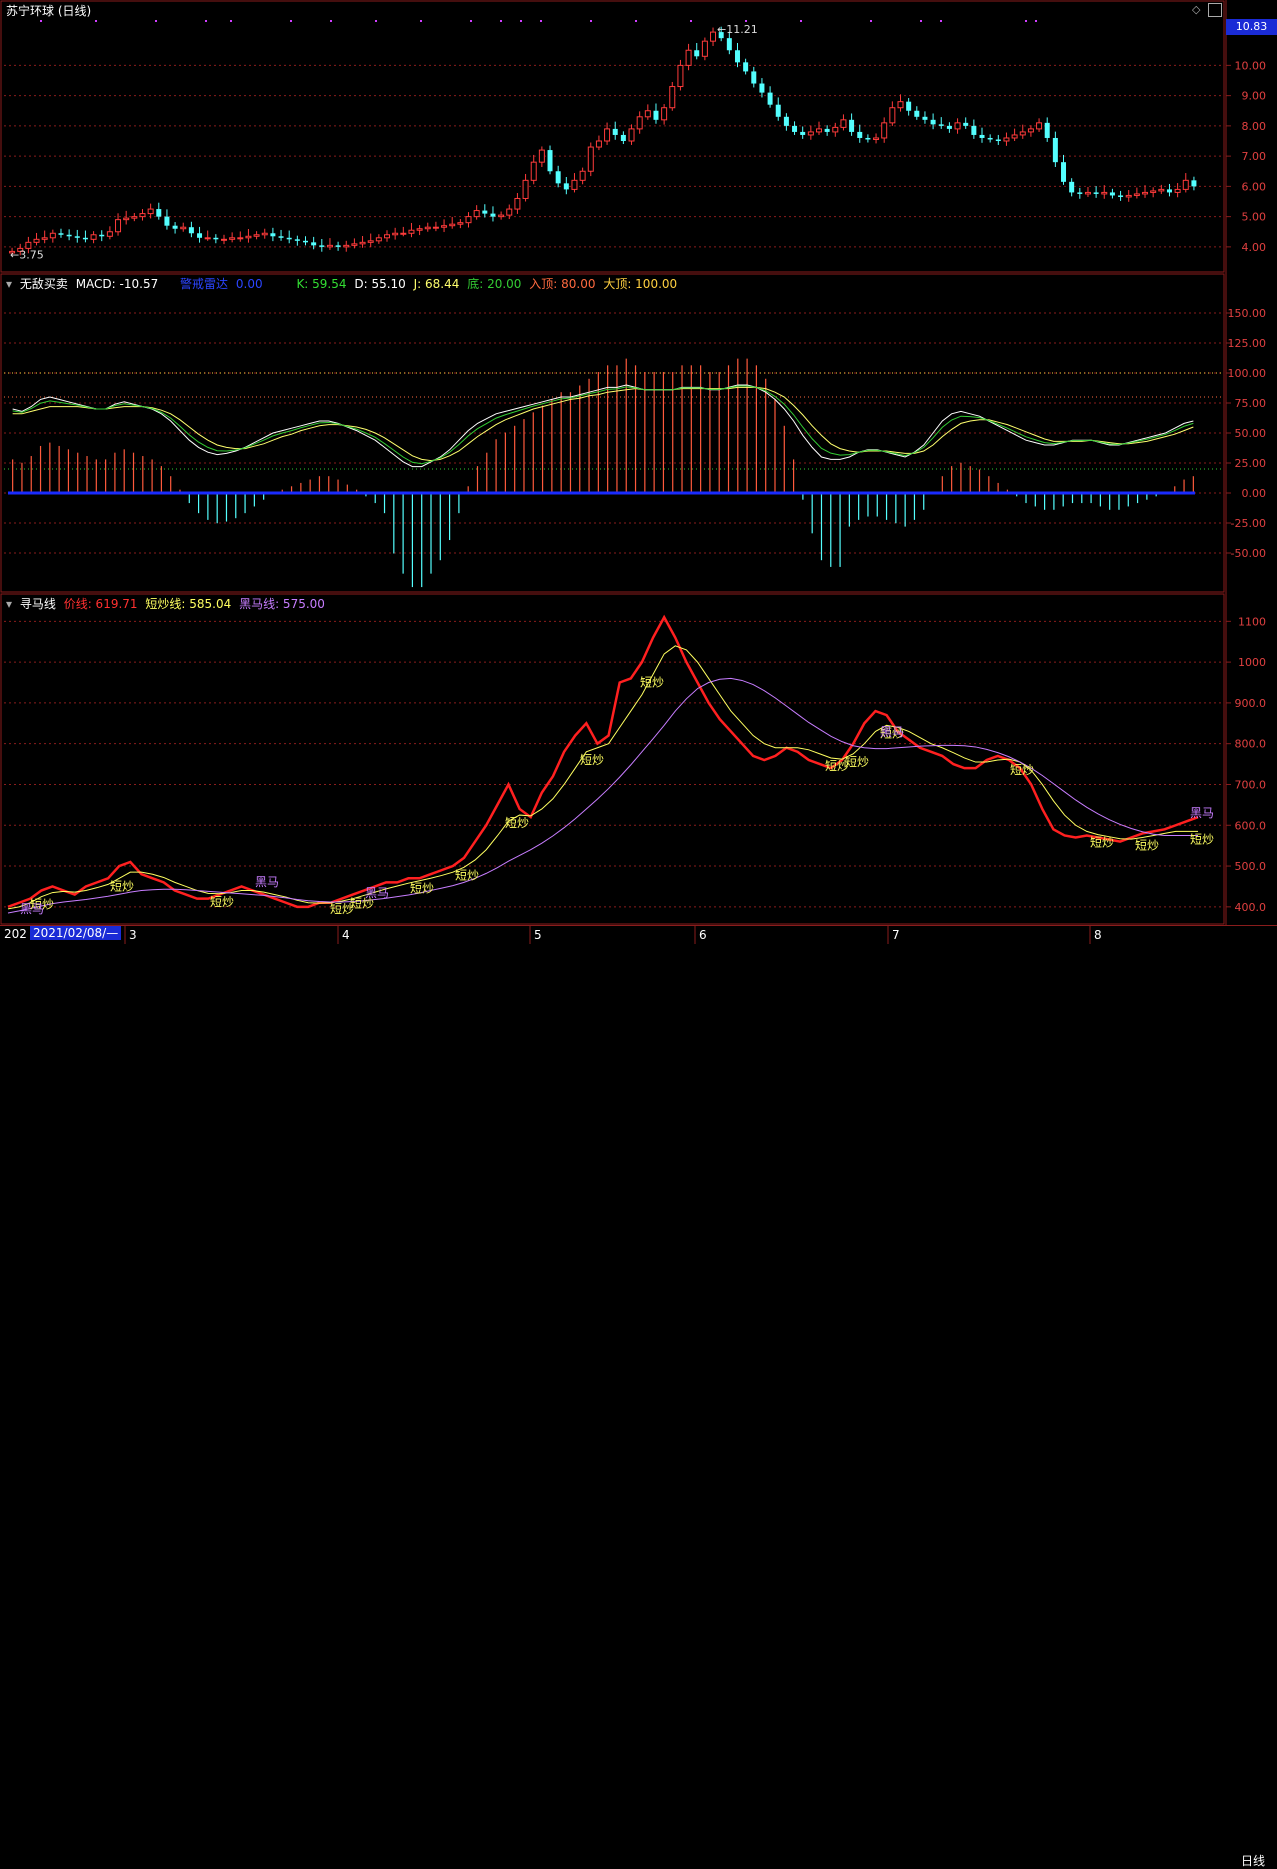 This screenshot has width=1277, height=1869. Describe the element at coordinates (896, 935) in the screenshot. I see `month-label: 7` at that location.